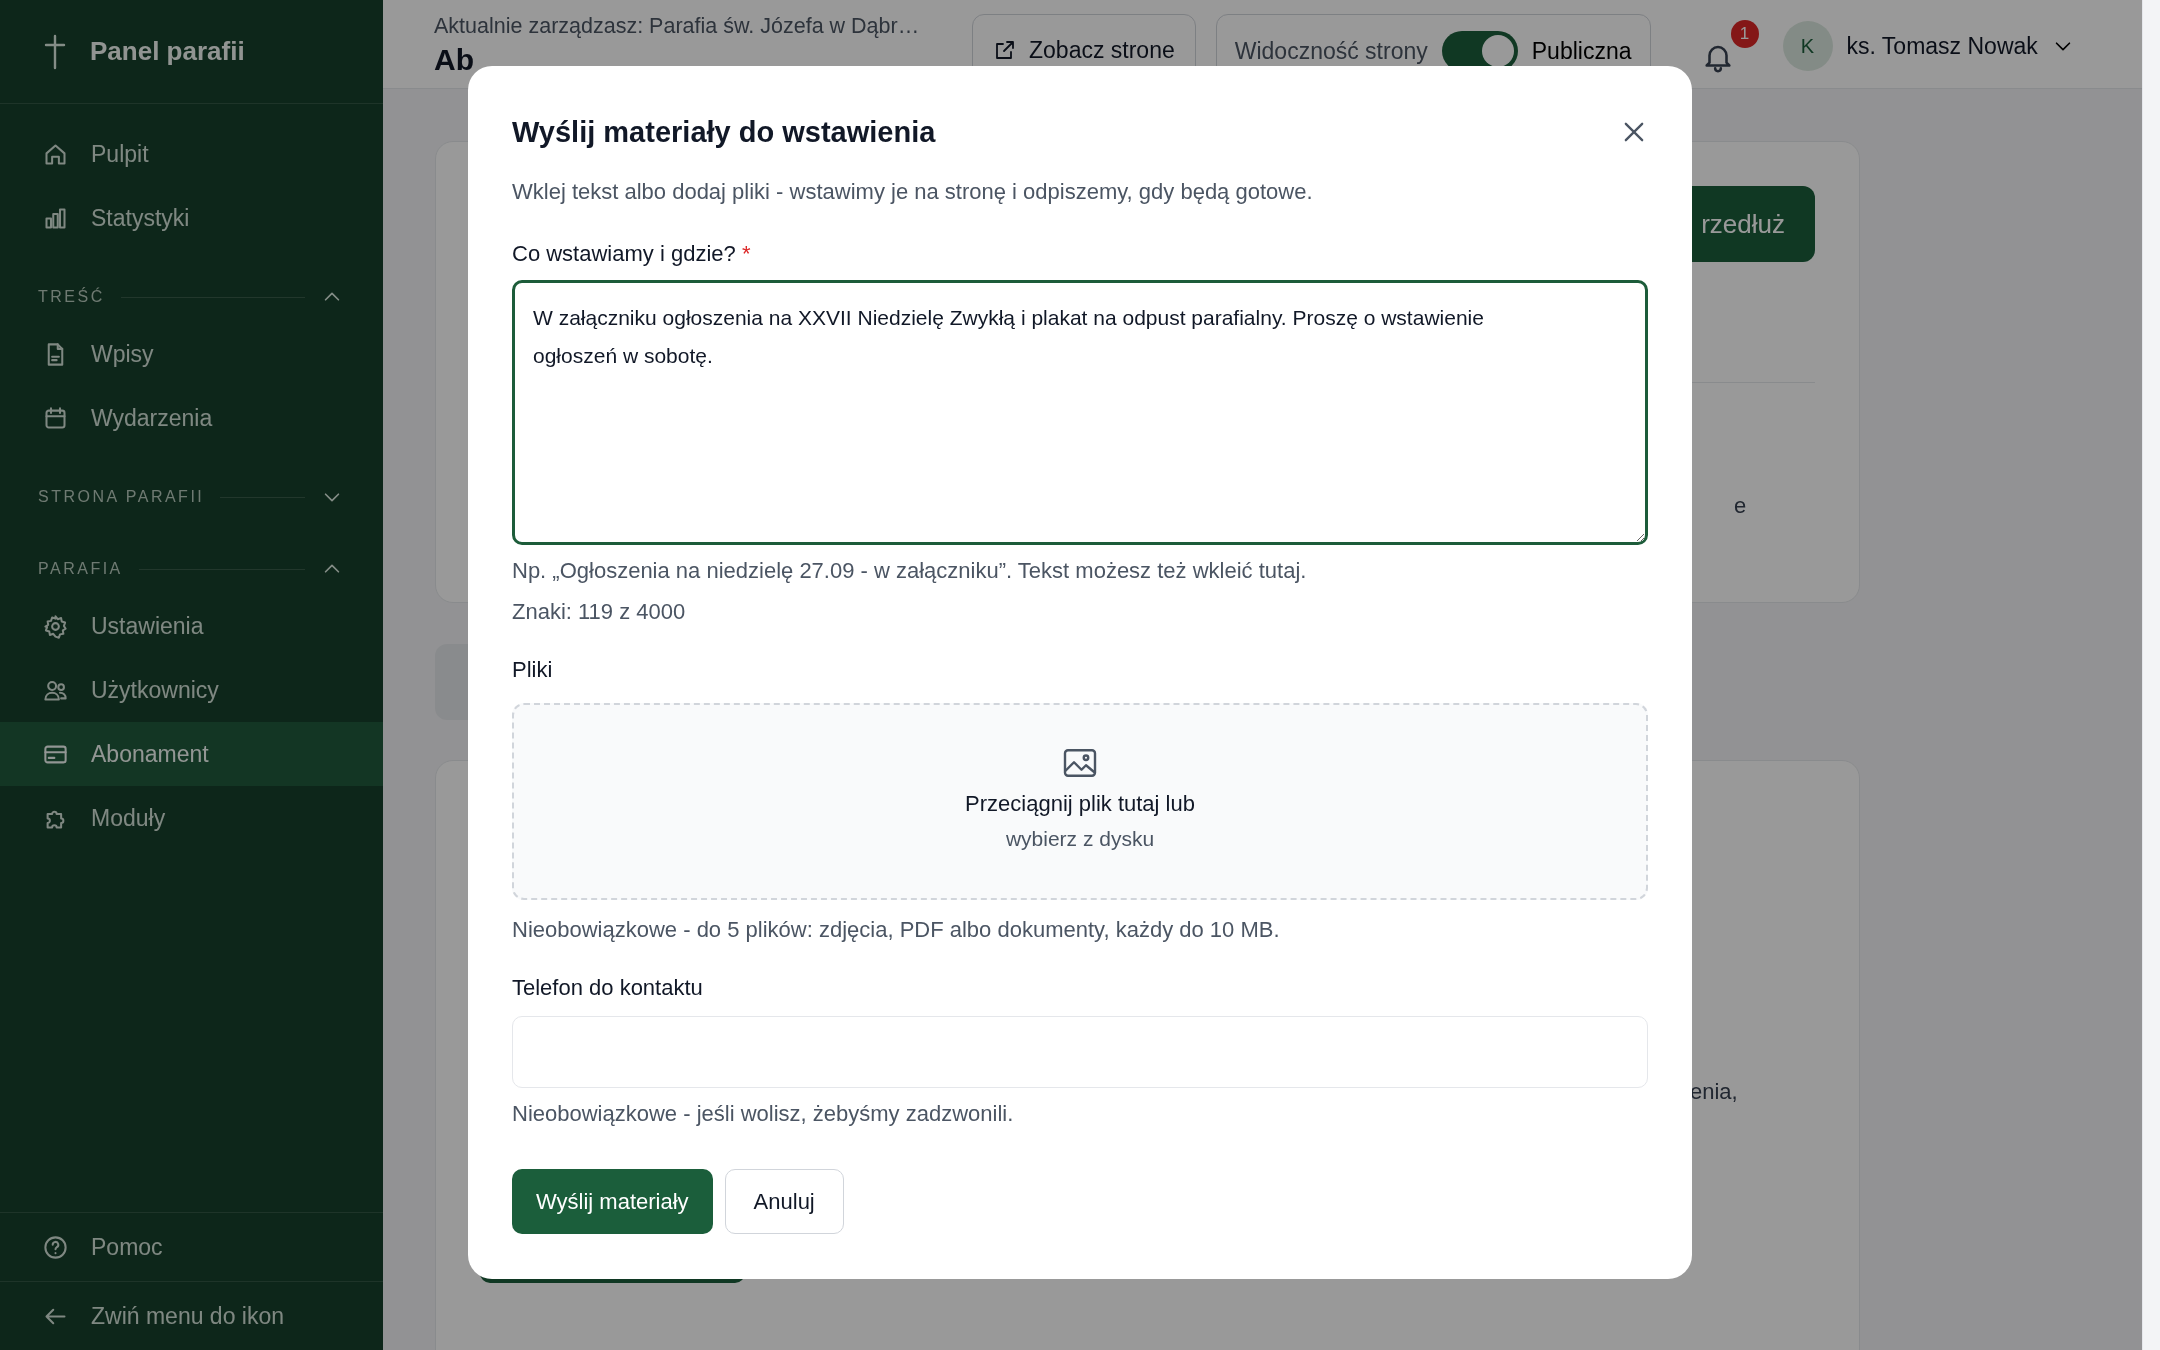  What do you see at coordinates (1080, 412) in the screenshot?
I see `message-textarea: W załączniku ogłoszenia na XXVII Niedzielę Zwykłą i plakat na odpust parafialny. Proszę o wstawienie ogłoszeń w sobotę.` at bounding box center [1080, 412].